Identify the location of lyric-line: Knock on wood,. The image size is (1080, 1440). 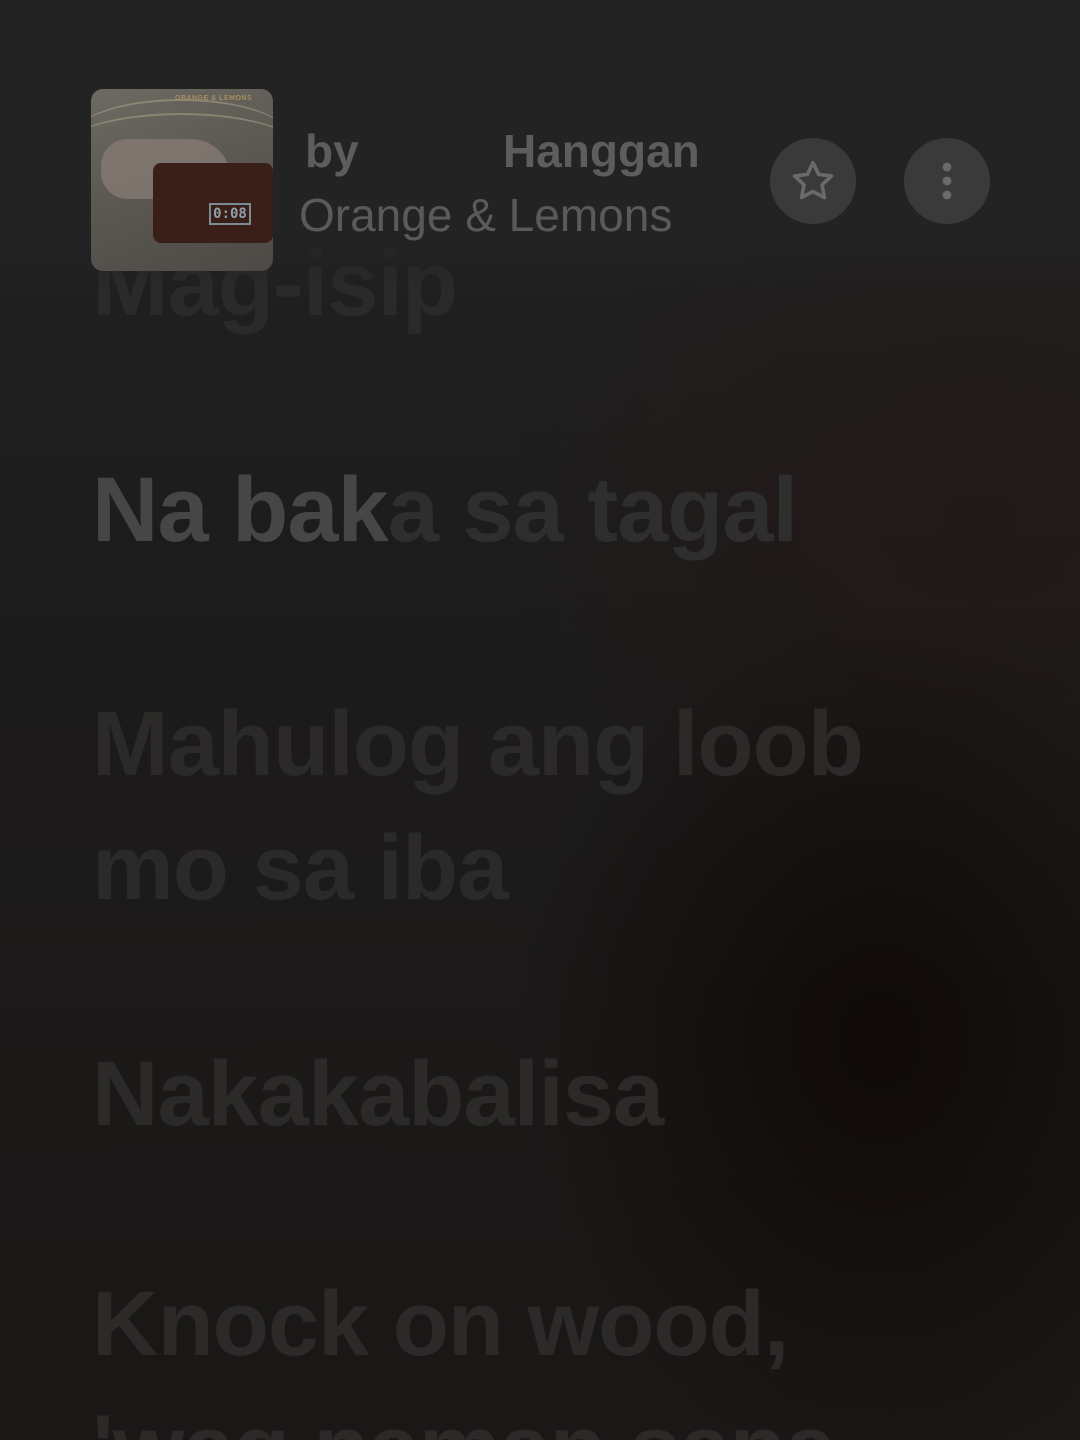
(440, 1324).